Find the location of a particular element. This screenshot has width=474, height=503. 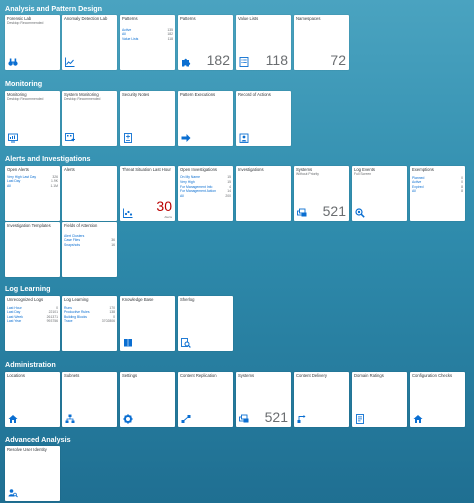

tile-forensic-lab: Forensic Lab Desktop Recommended is located at coordinates (32, 42).